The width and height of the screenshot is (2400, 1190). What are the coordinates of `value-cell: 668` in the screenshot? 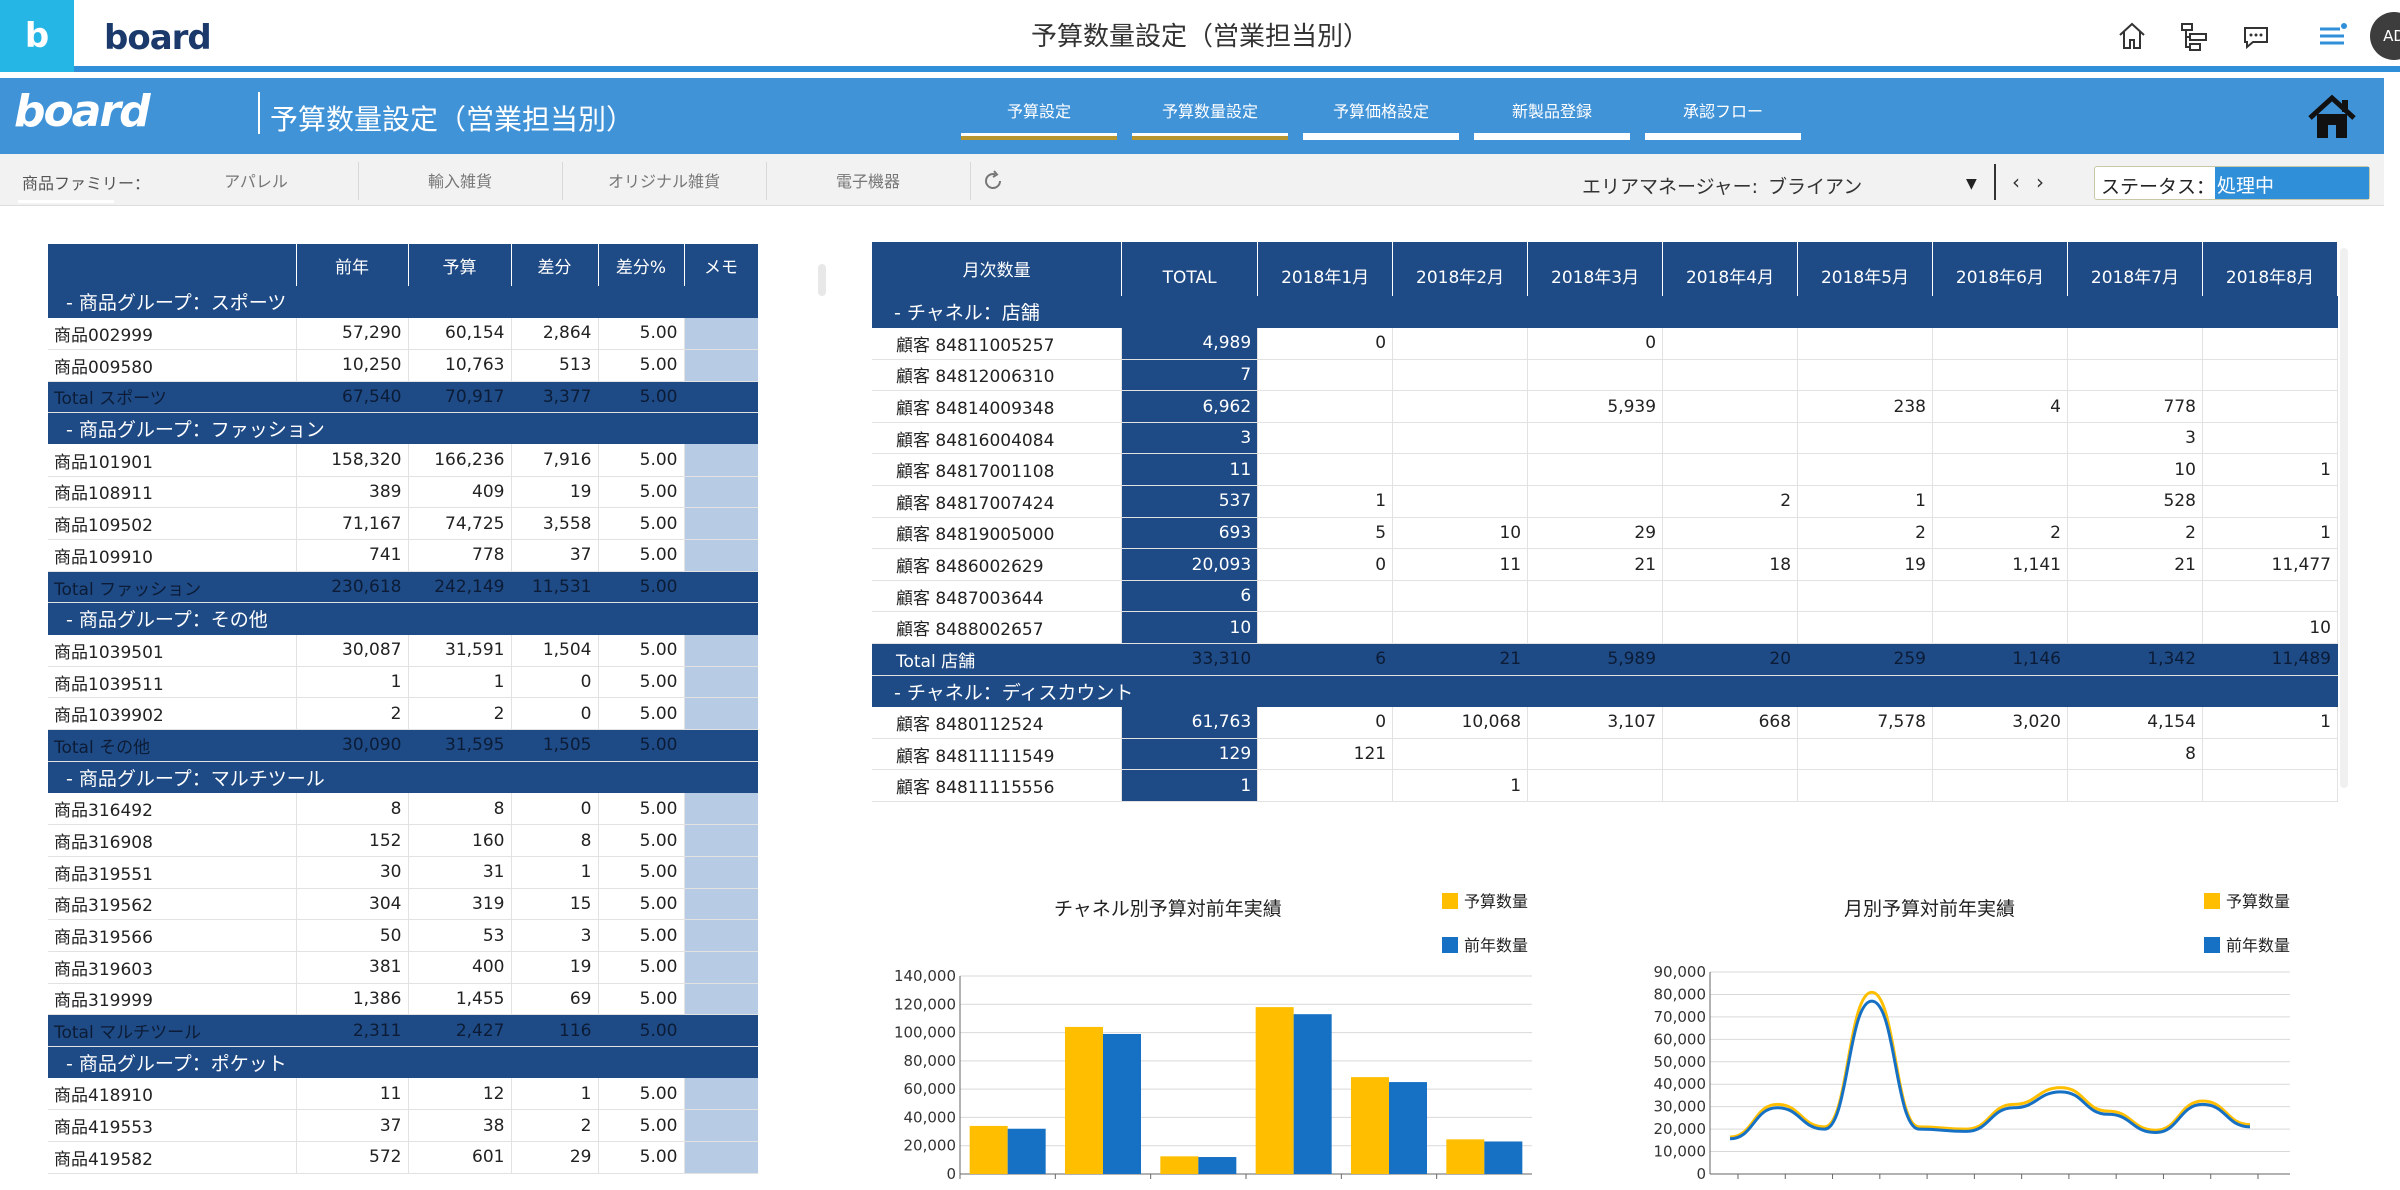 It's located at (1730, 722).